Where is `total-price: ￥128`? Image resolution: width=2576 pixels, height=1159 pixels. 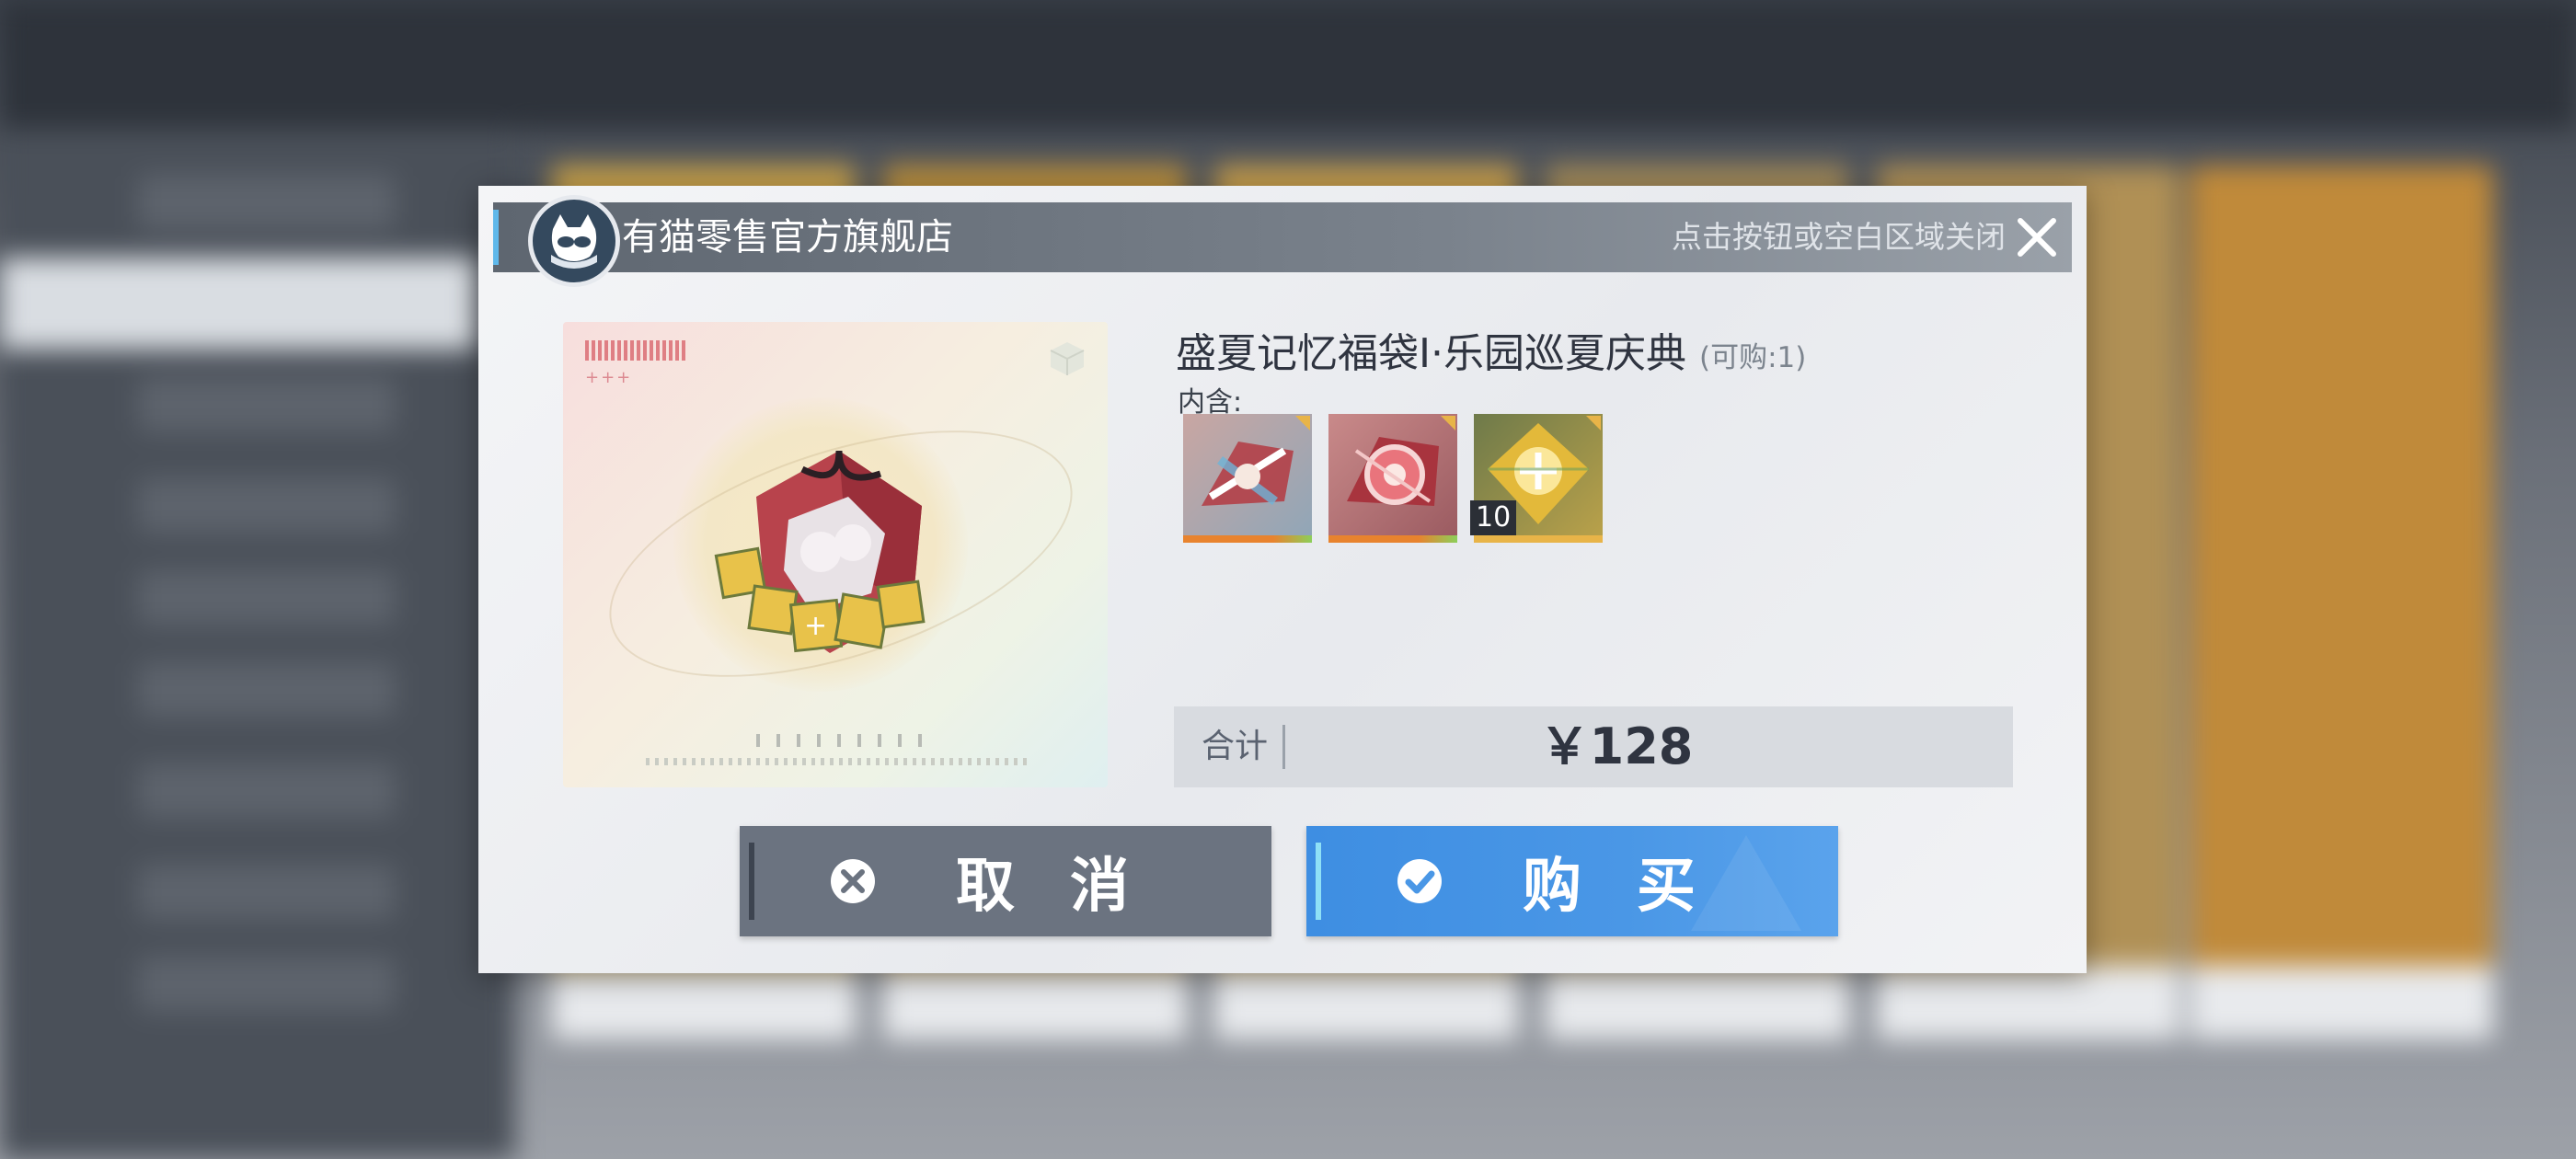 total-price: ￥128 is located at coordinates (1616, 746).